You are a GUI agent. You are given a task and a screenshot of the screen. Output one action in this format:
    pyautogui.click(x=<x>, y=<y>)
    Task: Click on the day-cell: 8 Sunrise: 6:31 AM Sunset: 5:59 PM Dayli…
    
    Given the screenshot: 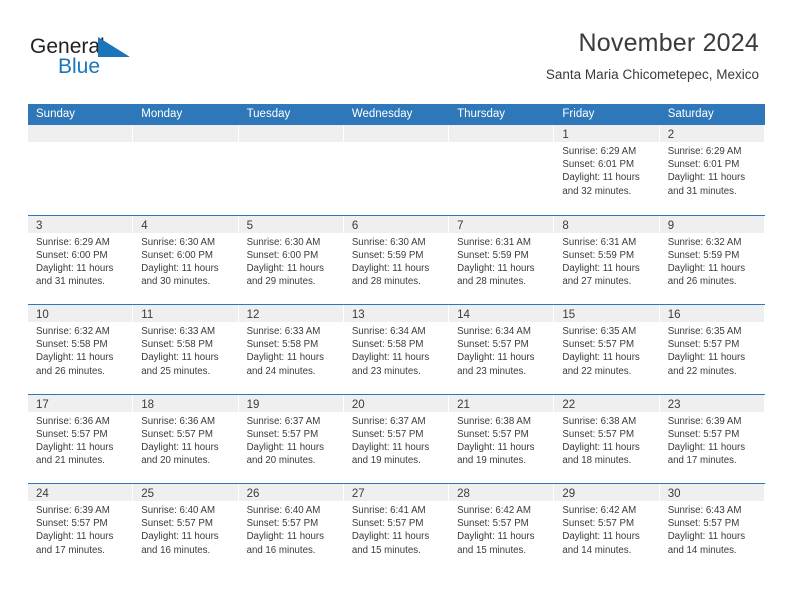 What is the action you would take?
    pyautogui.click(x=607, y=259)
    